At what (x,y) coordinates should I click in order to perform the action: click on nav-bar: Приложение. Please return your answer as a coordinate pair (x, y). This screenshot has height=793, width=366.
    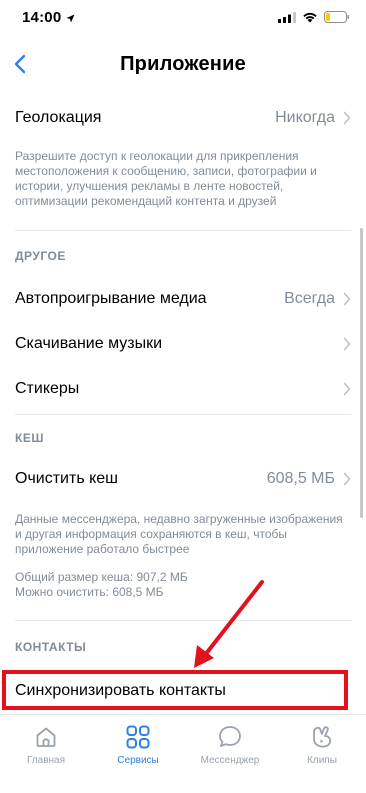
    Looking at the image, I should click on (183, 65).